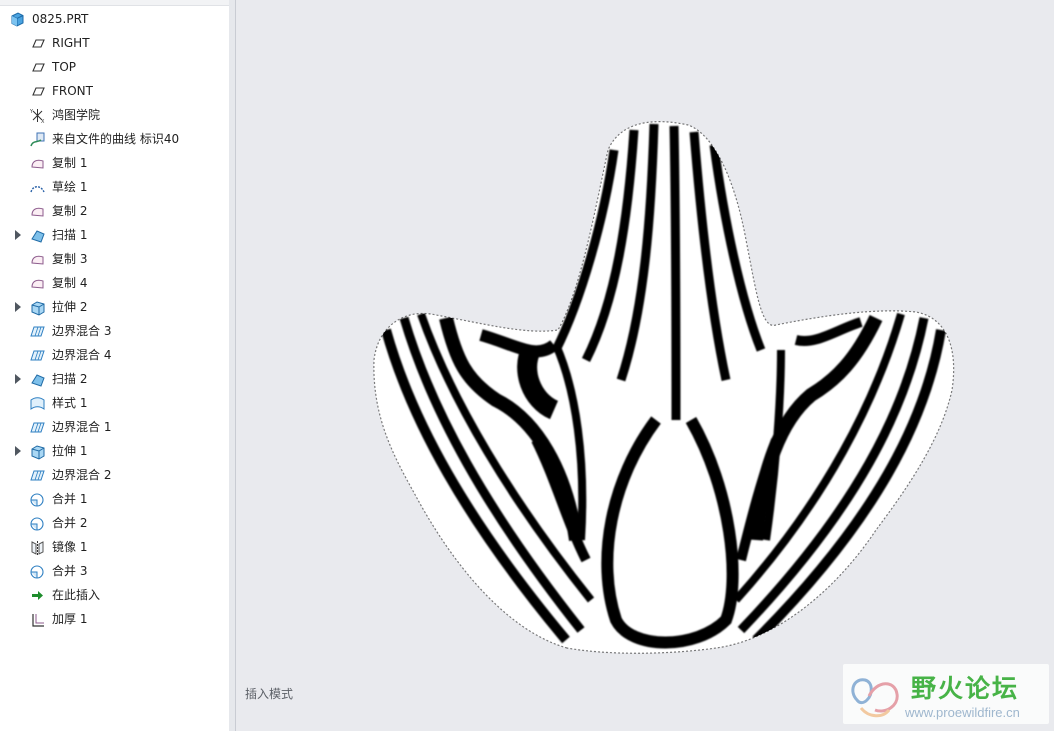 The height and width of the screenshot is (731, 1054). What do you see at coordinates (965, 688) in the screenshot?
I see `forum-watermark-title: 野火论坛` at bounding box center [965, 688].